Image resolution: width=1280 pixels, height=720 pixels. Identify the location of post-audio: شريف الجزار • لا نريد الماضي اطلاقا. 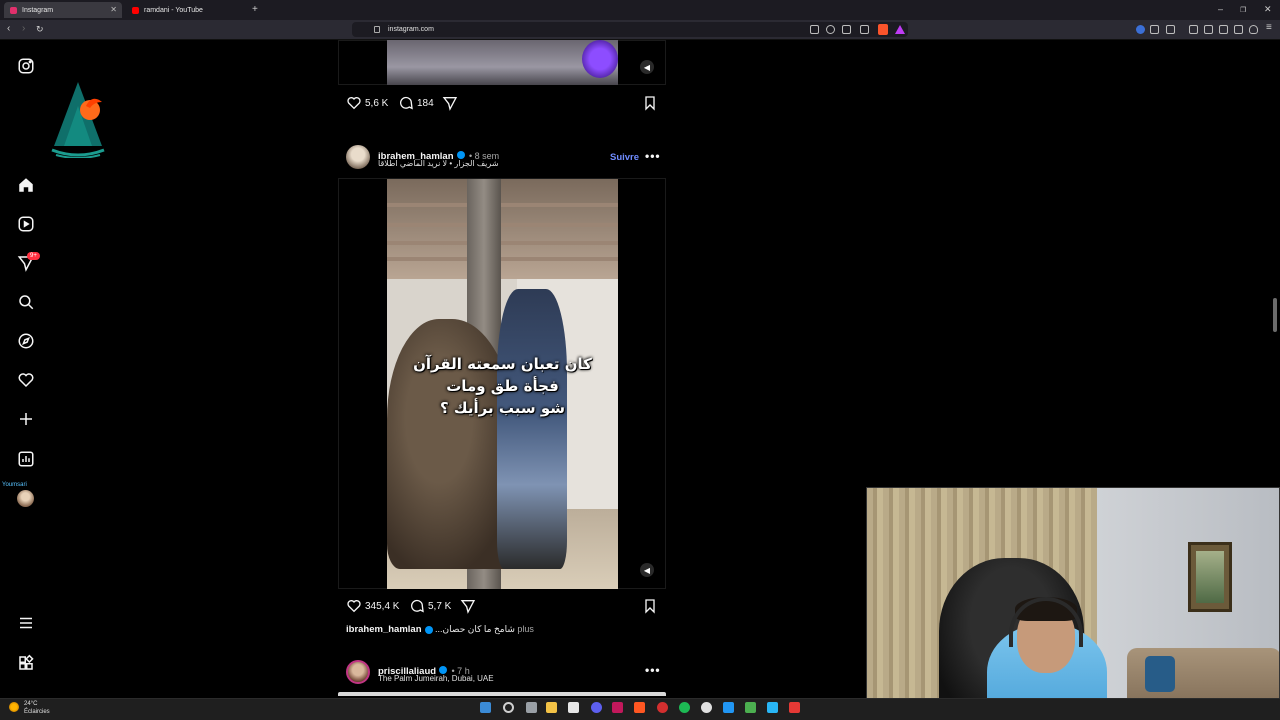
(438, 163).